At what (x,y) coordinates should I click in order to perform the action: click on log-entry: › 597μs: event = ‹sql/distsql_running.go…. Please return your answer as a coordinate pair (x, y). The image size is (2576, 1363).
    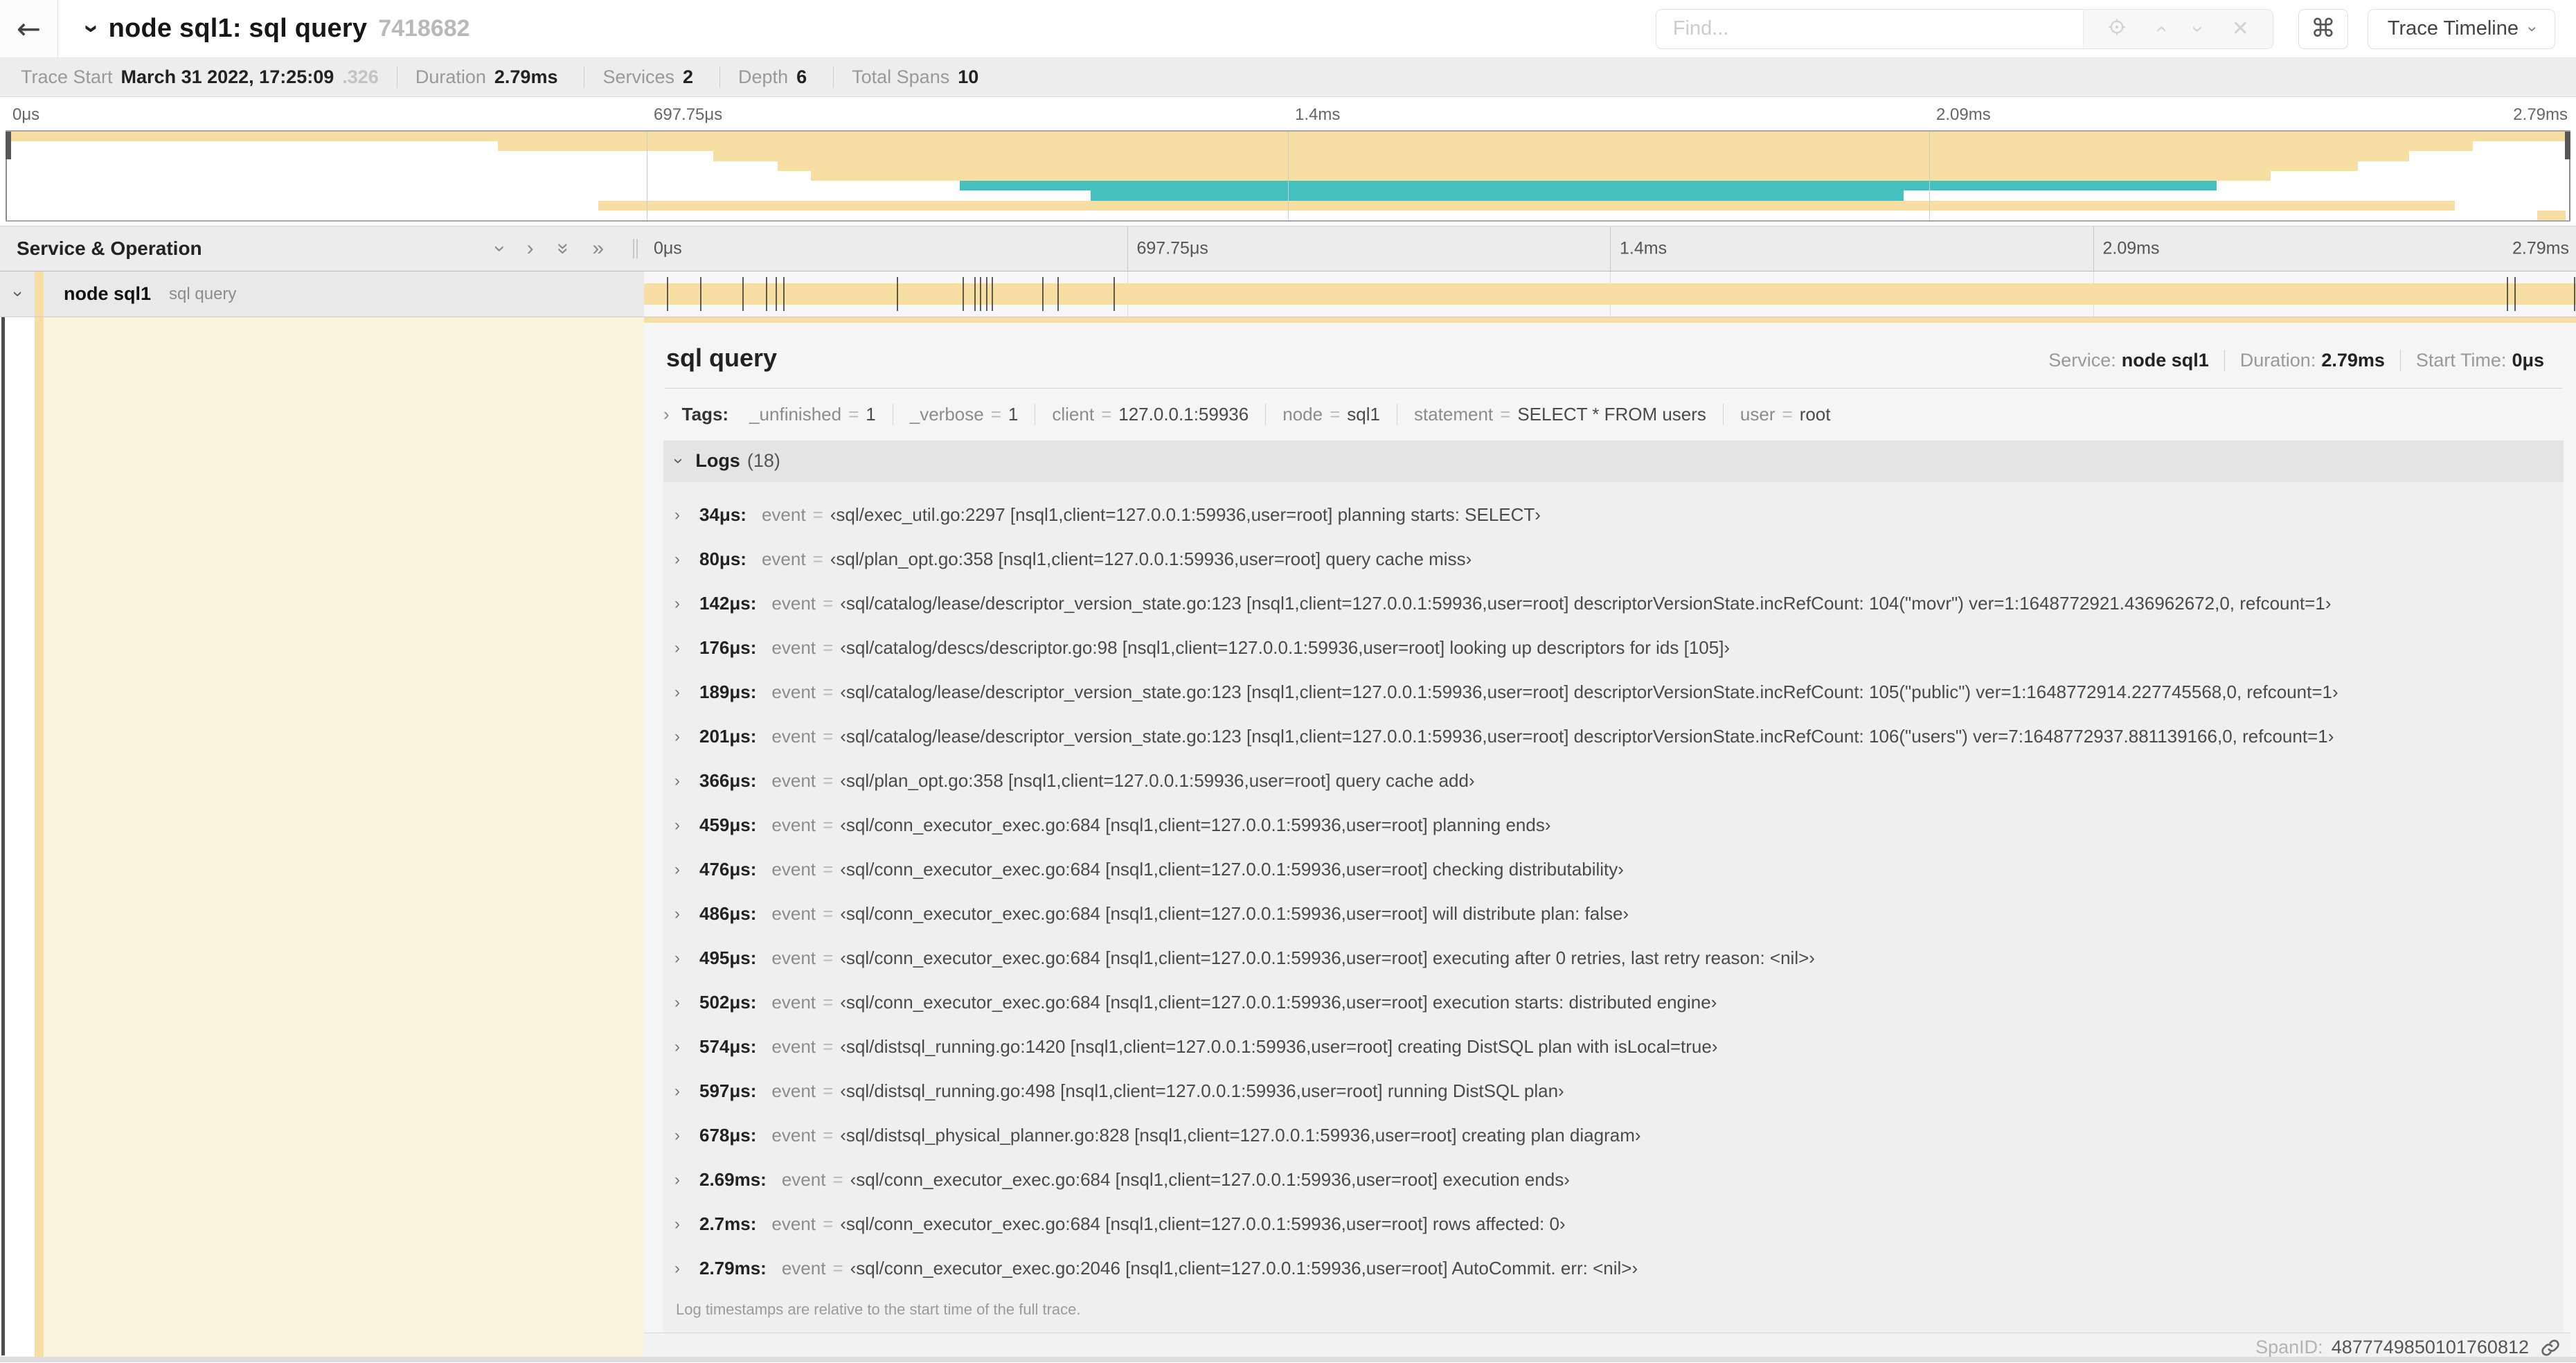
    Looking at the image, I should click on (1613, 1091).